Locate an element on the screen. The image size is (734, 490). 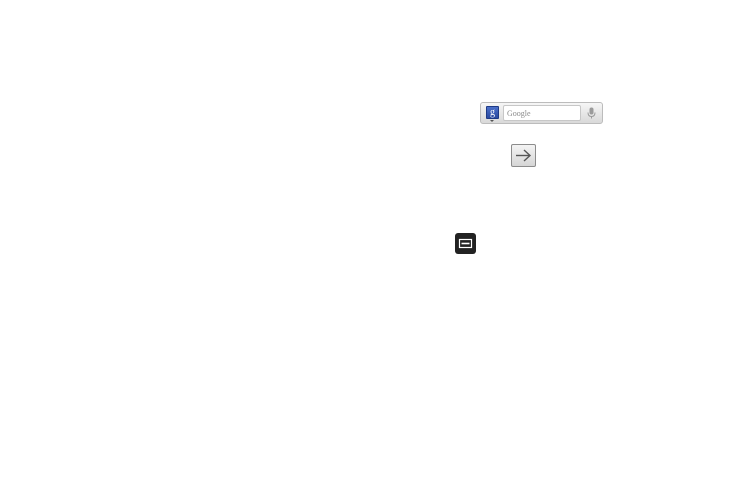
voice-search-button is located at coordinates (591, 113).